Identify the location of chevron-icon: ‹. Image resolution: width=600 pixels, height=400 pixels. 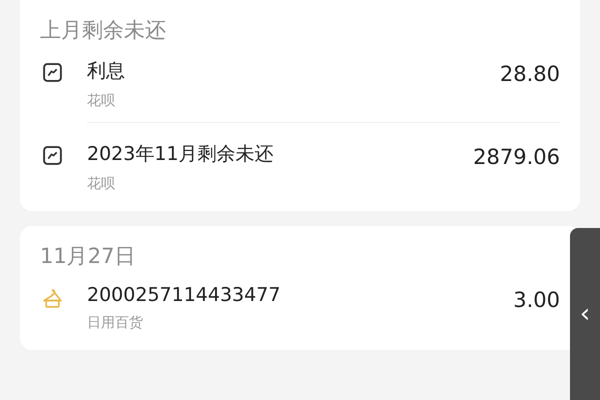
(585, 314).